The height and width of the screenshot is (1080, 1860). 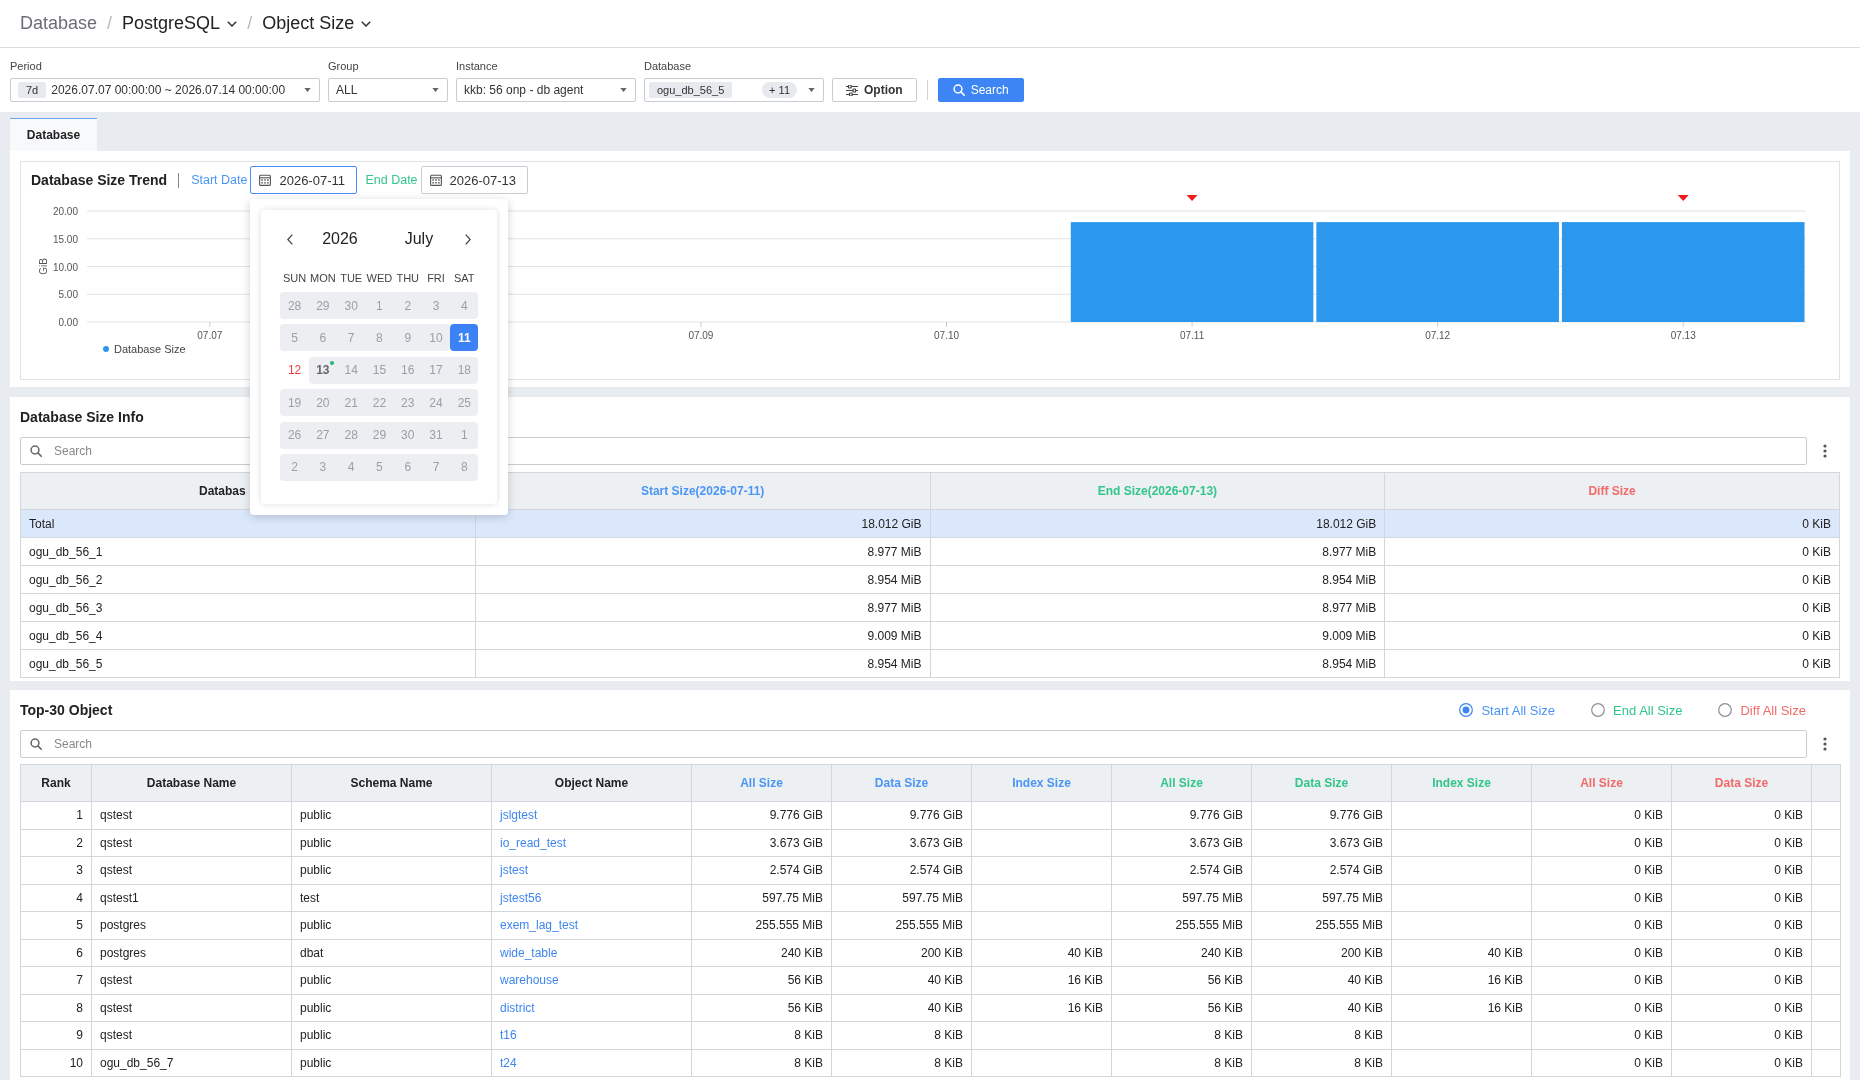 What do you see at coordinates (304, 180) in the screenshot?
I see `date-input: 2026-07-11` at bounding box center [304, 180].